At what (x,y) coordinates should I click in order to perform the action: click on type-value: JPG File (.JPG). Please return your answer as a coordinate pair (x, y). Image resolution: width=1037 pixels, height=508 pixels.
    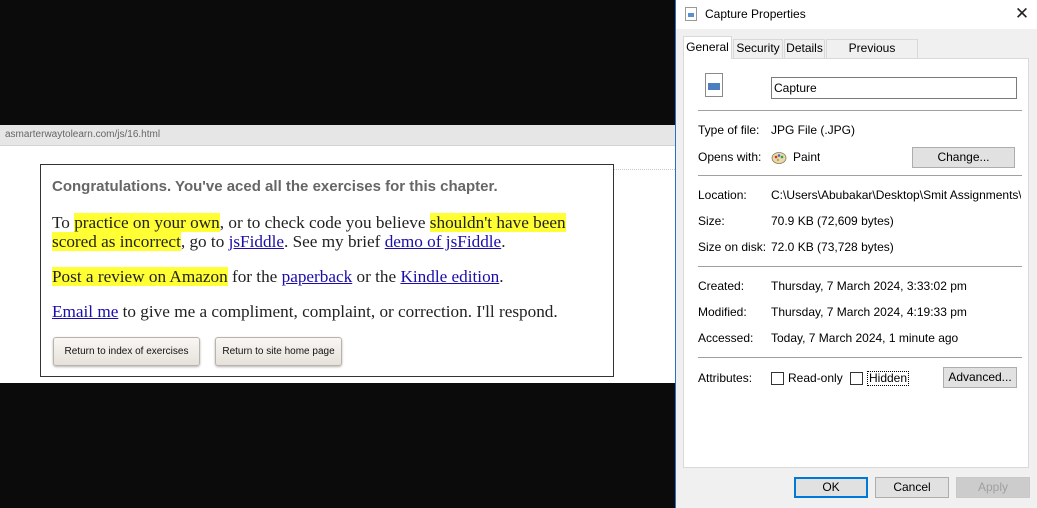
    Looking at the image, I should click on (813, 130).